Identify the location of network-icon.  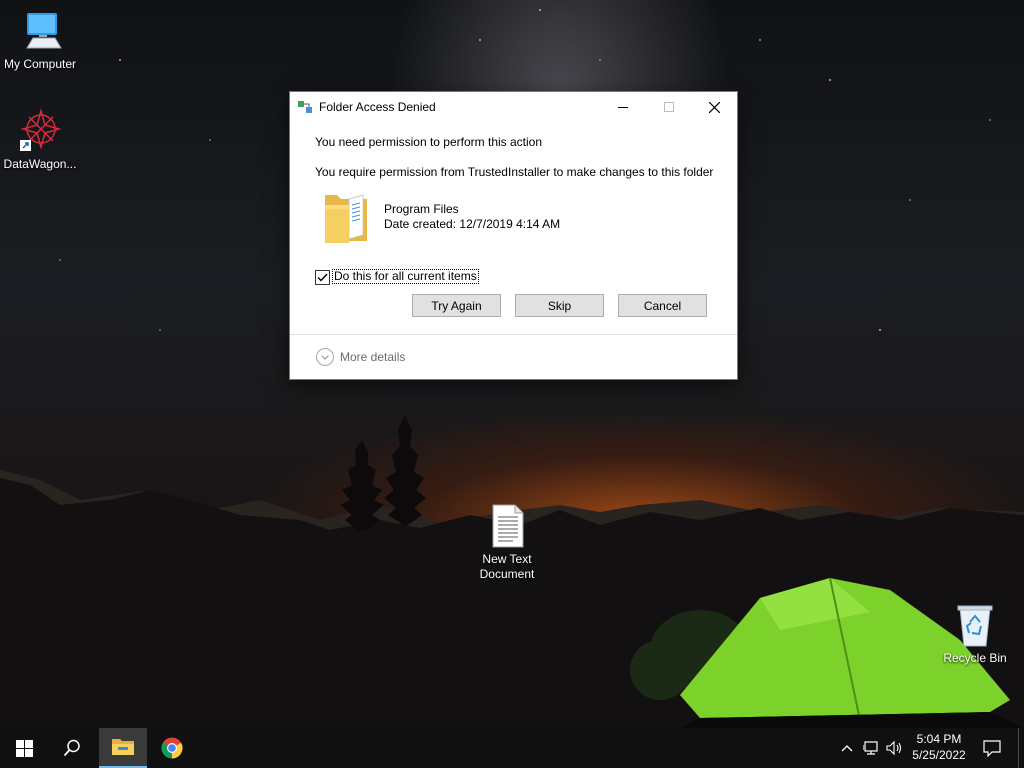
(870, 748).